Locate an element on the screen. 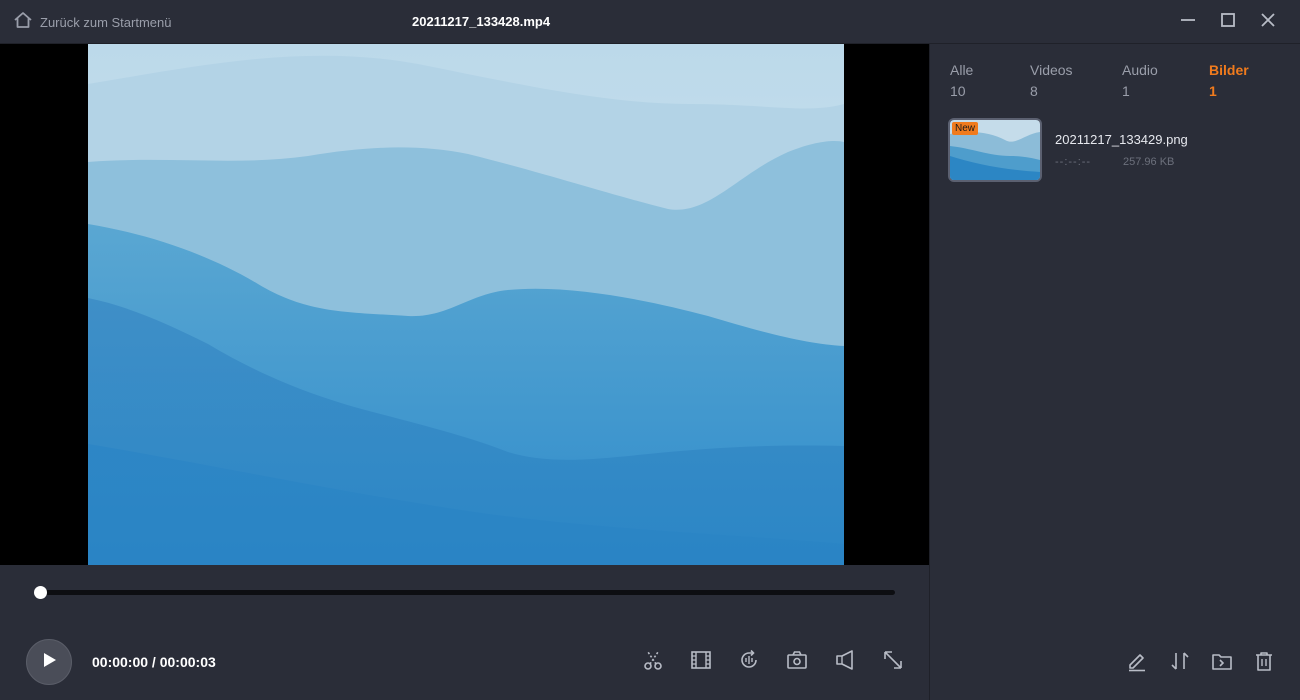  fullscreen-expand-icon is located at coordinates (893, 662).